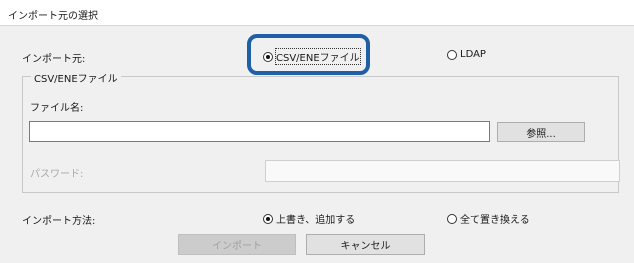 Image resolution: width=634 pixels, height=263 pixels. What do you see at coordinates (57, 174) in the screenshot?
I see `password-label: パスワード:` at bounding box center [57, 174].